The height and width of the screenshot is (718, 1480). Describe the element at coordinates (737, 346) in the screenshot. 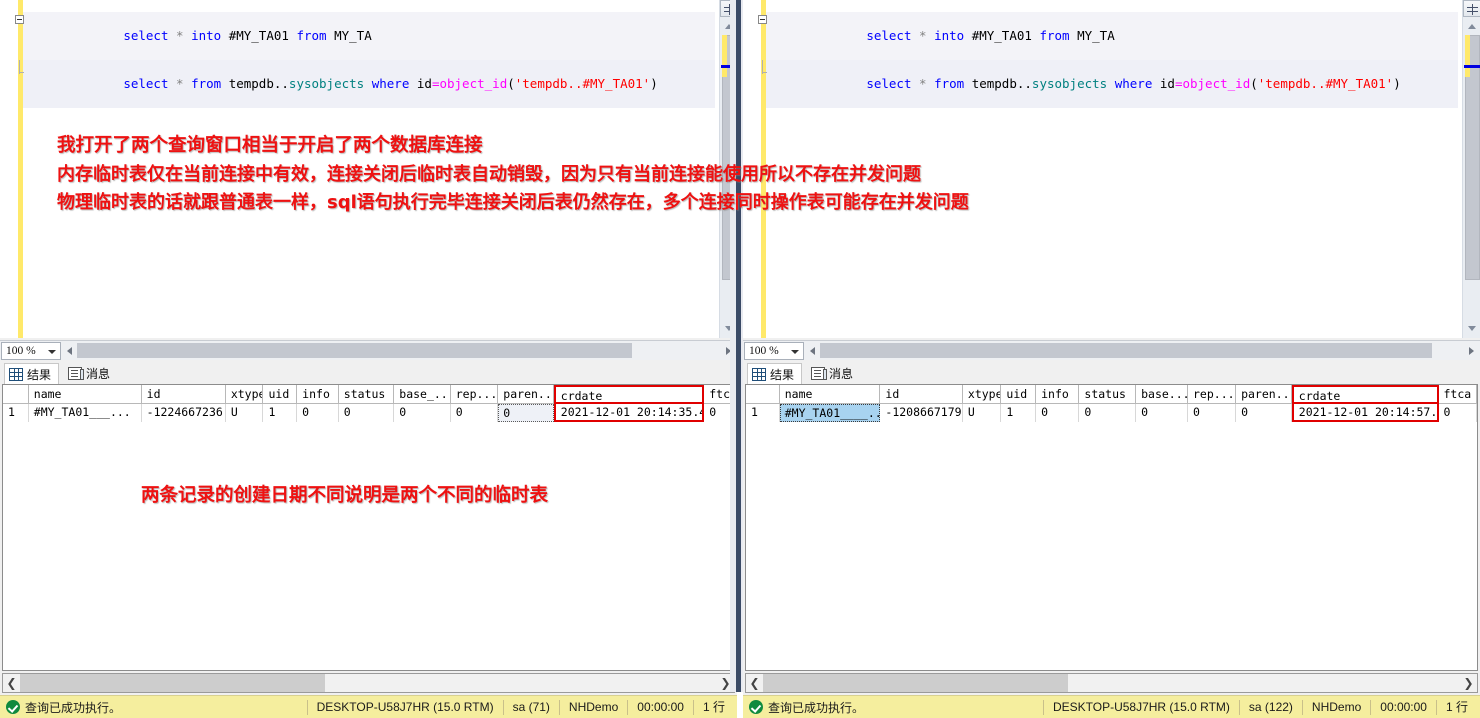

I see `window-divider` at that location.